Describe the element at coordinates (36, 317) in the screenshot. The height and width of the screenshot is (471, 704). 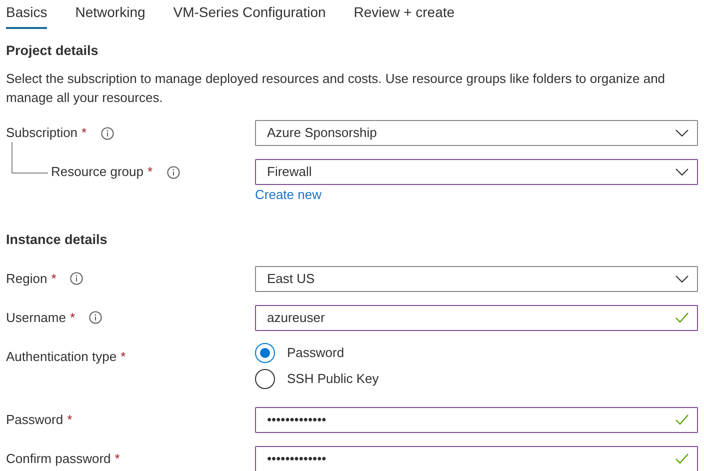
I see `field-label: Username` at that location.